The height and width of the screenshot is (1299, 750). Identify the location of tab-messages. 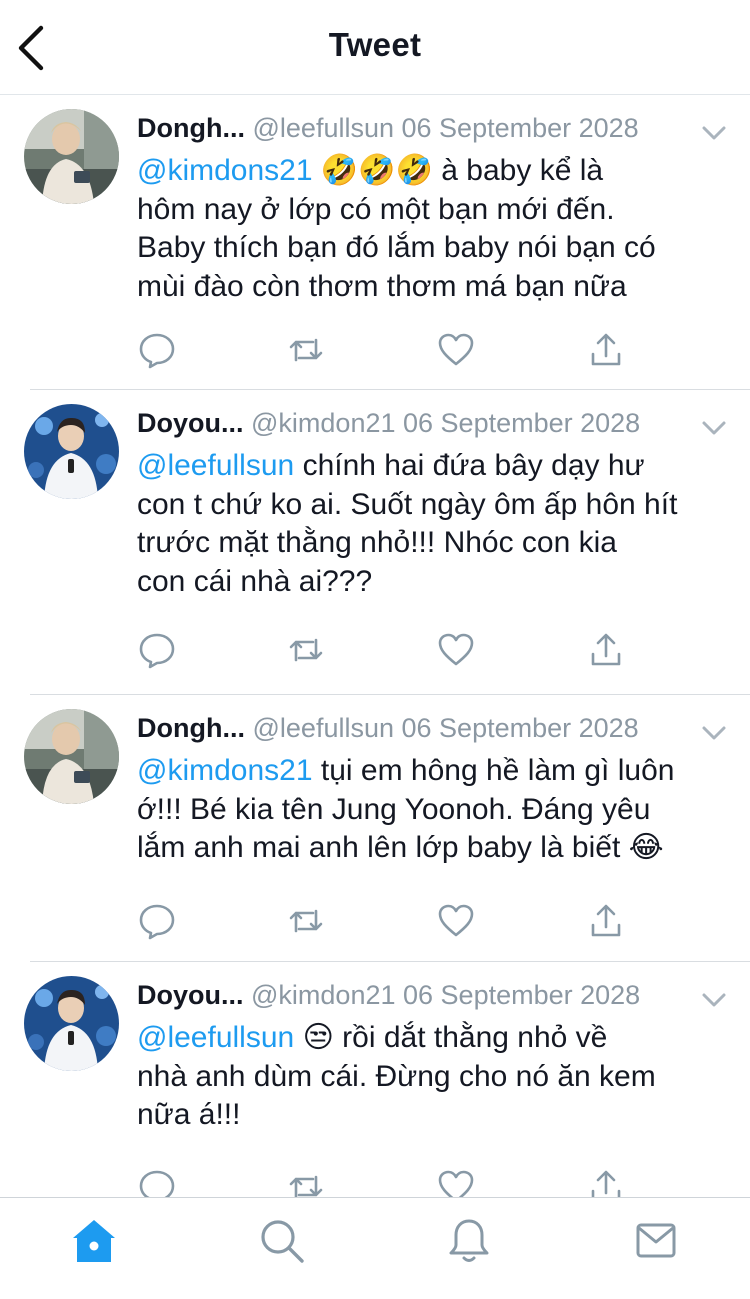
(656, 1241).